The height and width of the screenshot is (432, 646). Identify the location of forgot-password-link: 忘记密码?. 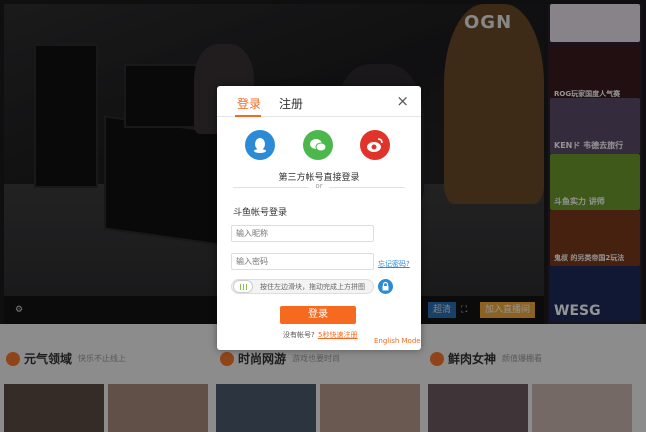
(394, 264).